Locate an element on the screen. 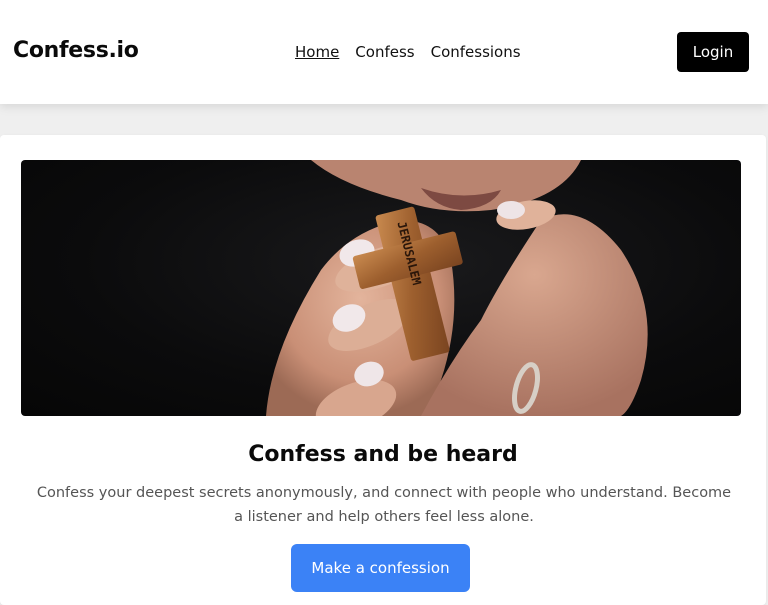  login-button: Login is located at coordinates (713, 52).